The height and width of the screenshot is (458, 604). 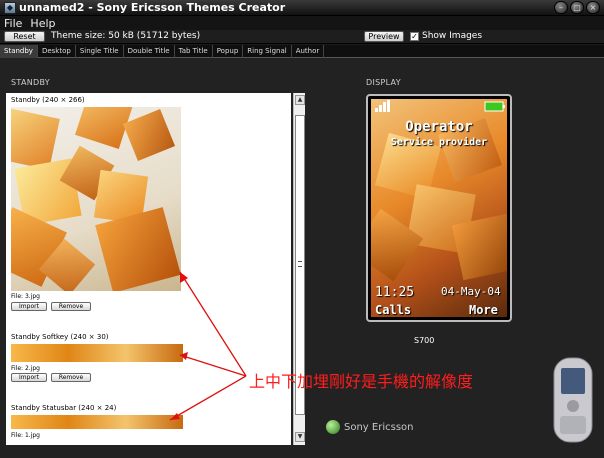 What do you see at coordinates (573, 381) in the screenshot?
I see `handset-screen` at bounding box center [573, 381].